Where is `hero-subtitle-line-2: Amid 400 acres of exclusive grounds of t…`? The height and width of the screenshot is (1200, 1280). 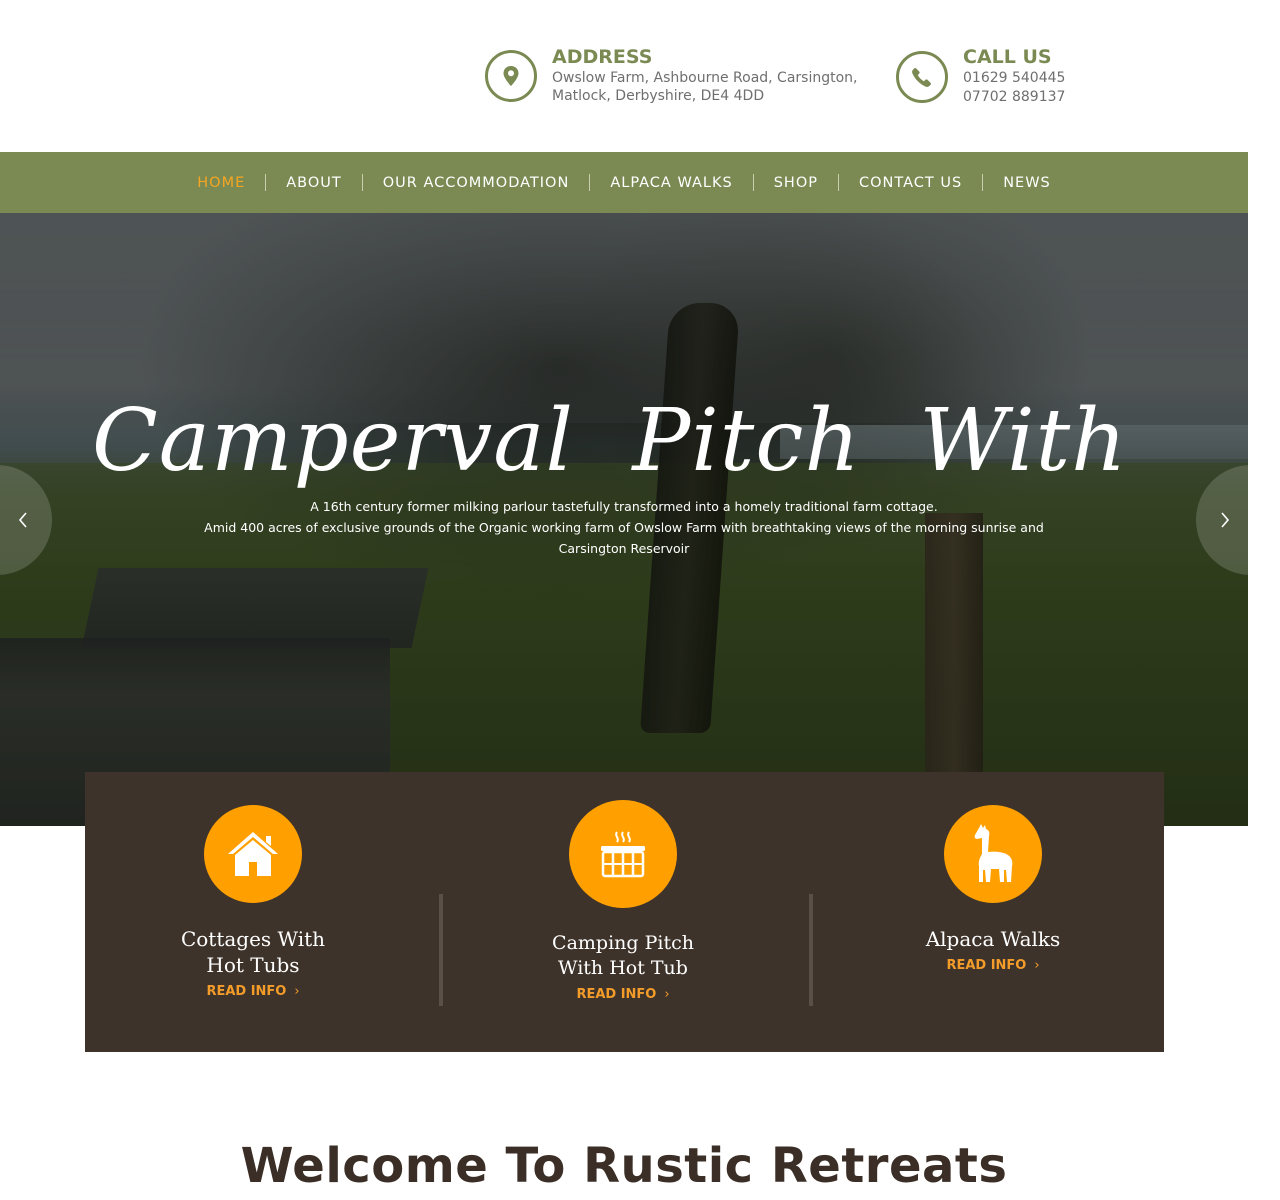 hero-subtitle-line-2: Amid 400 acres of exclusive grounds of t… is located at coordinates (624, 538).